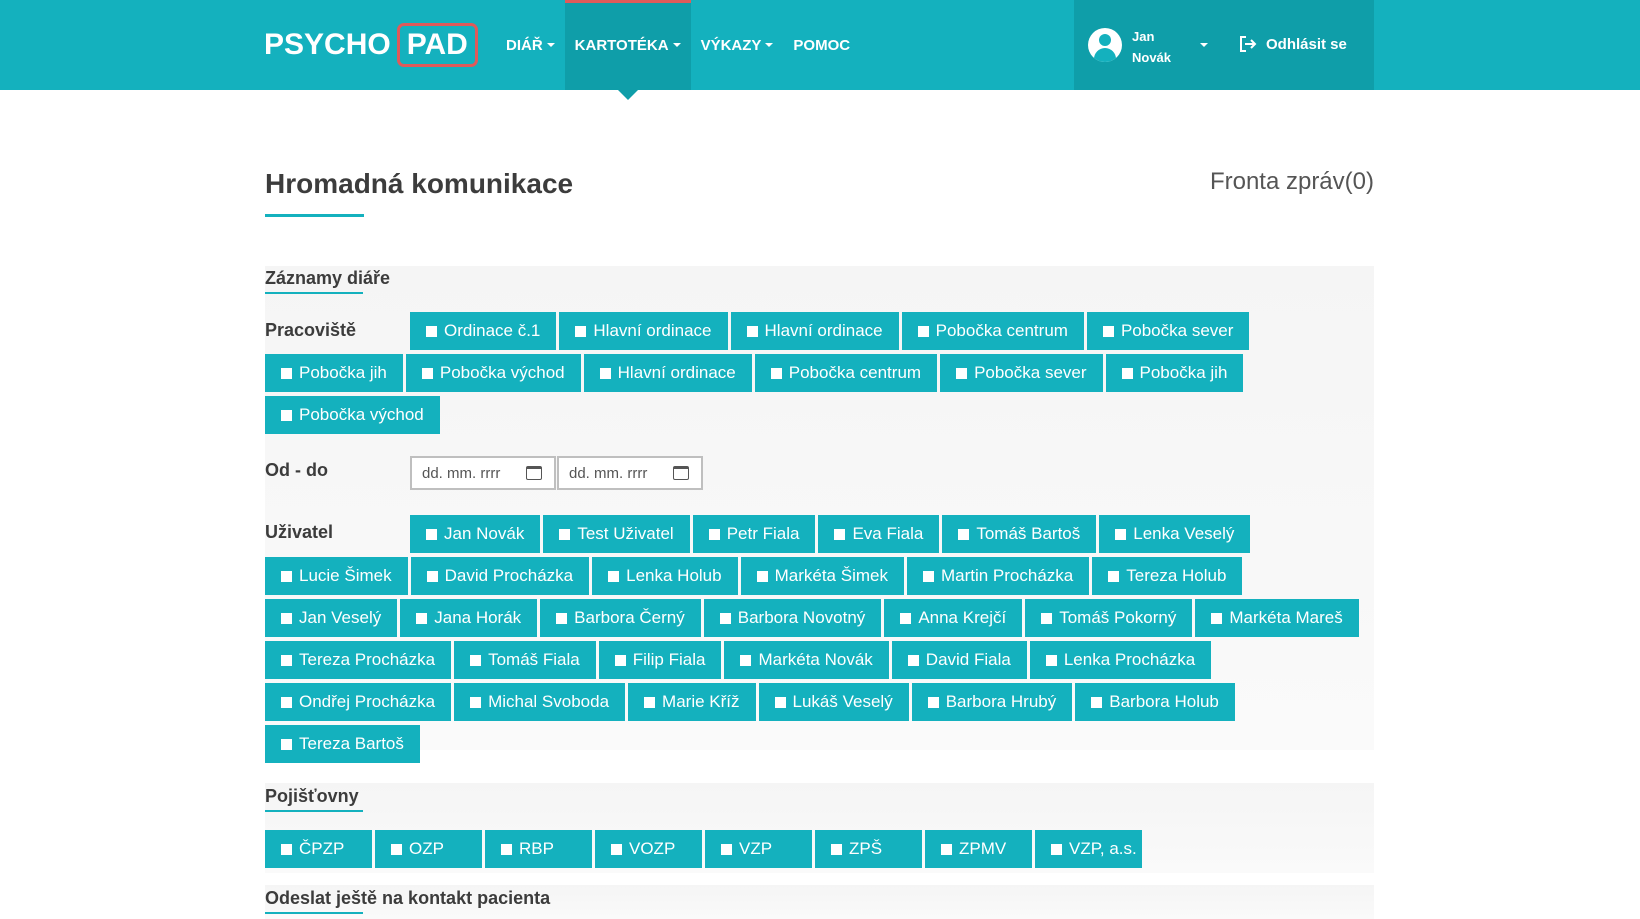 Image resolution: width=1640 pixels, height=919 pixels. I want to click on user-checkbox: David Fiala, so click(959, 660).